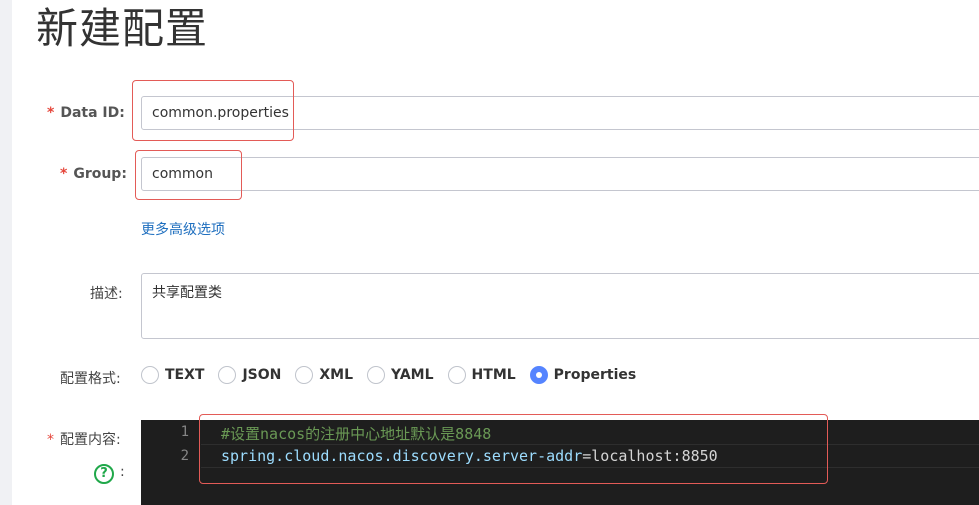 This screenshot has width=979, height=505. What do you see at coordinates (481, 375) in the screenshot?
I see `format-option-html: HTML` at bounding box center [481, 375].